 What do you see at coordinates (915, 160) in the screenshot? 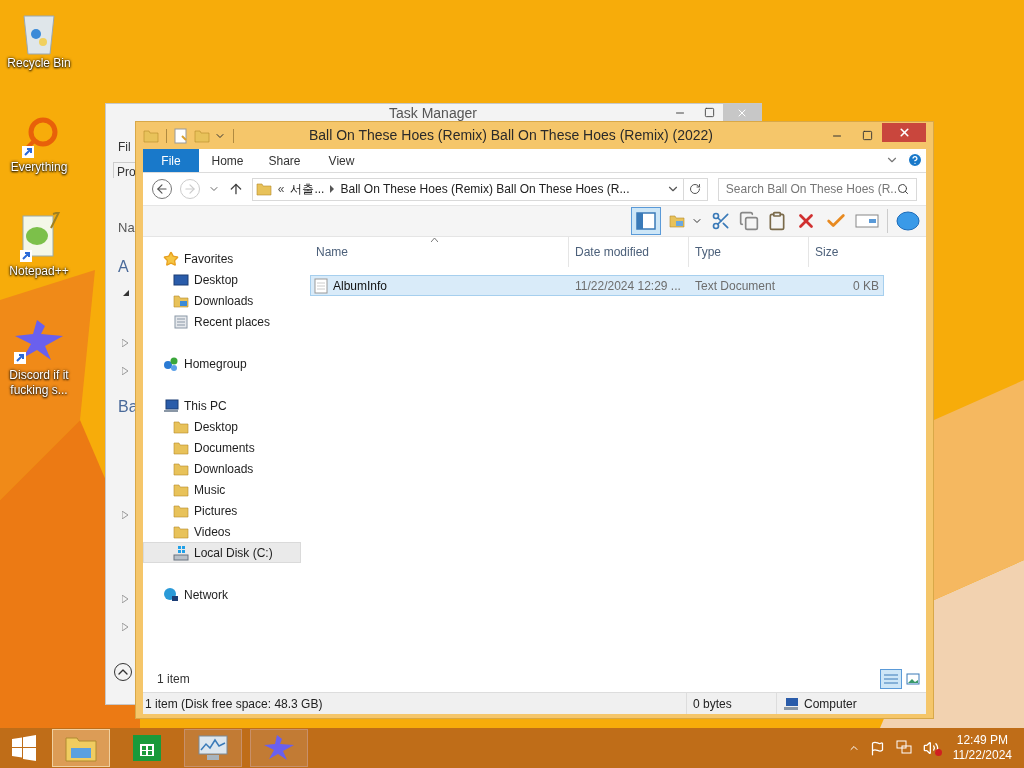
I see `help-icon` at bounding box center [915, 160].